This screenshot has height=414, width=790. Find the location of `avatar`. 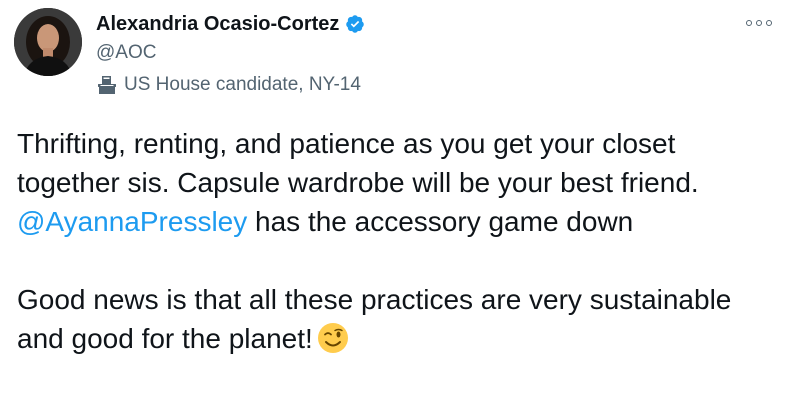

avatar is located at coordinates (48, 42).